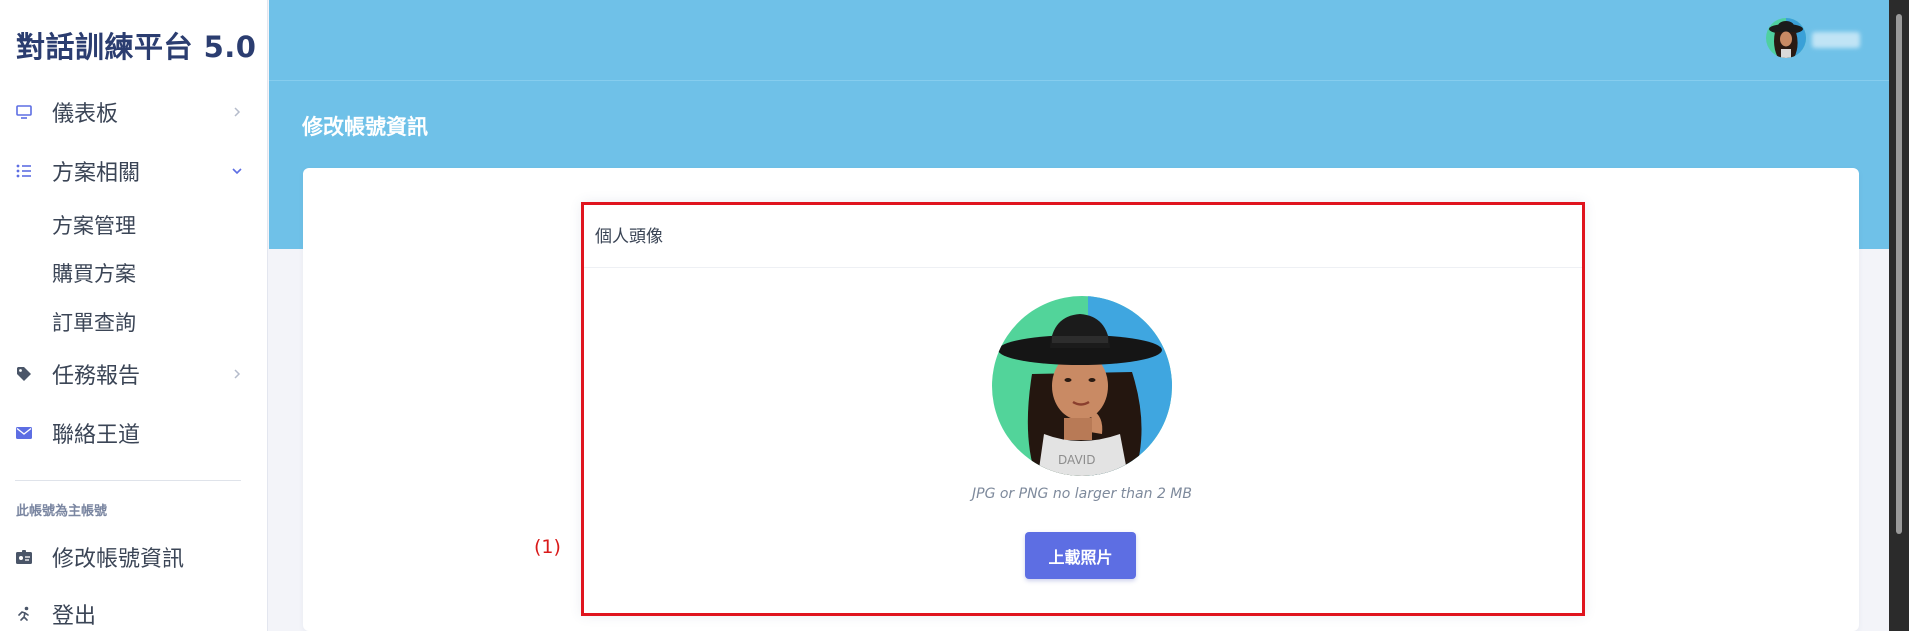 Image resolution: width=1909 pixels, height=631 pixels. What do you see at coordinates (237, 171) in the screenshot?
I see `chevron-down-icon` at bounding box center [237, 171].